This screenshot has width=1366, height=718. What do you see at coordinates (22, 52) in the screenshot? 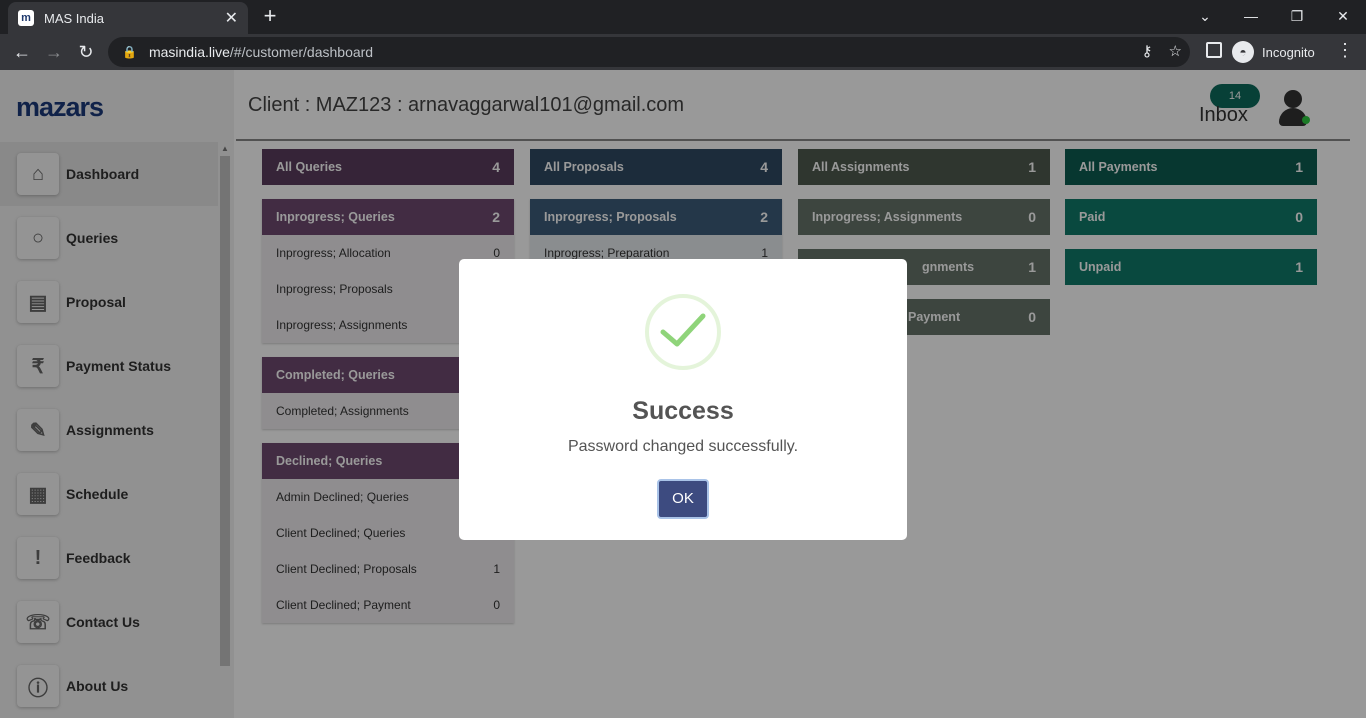
I see `back-icon: ←` at bounding box center [22, 52].